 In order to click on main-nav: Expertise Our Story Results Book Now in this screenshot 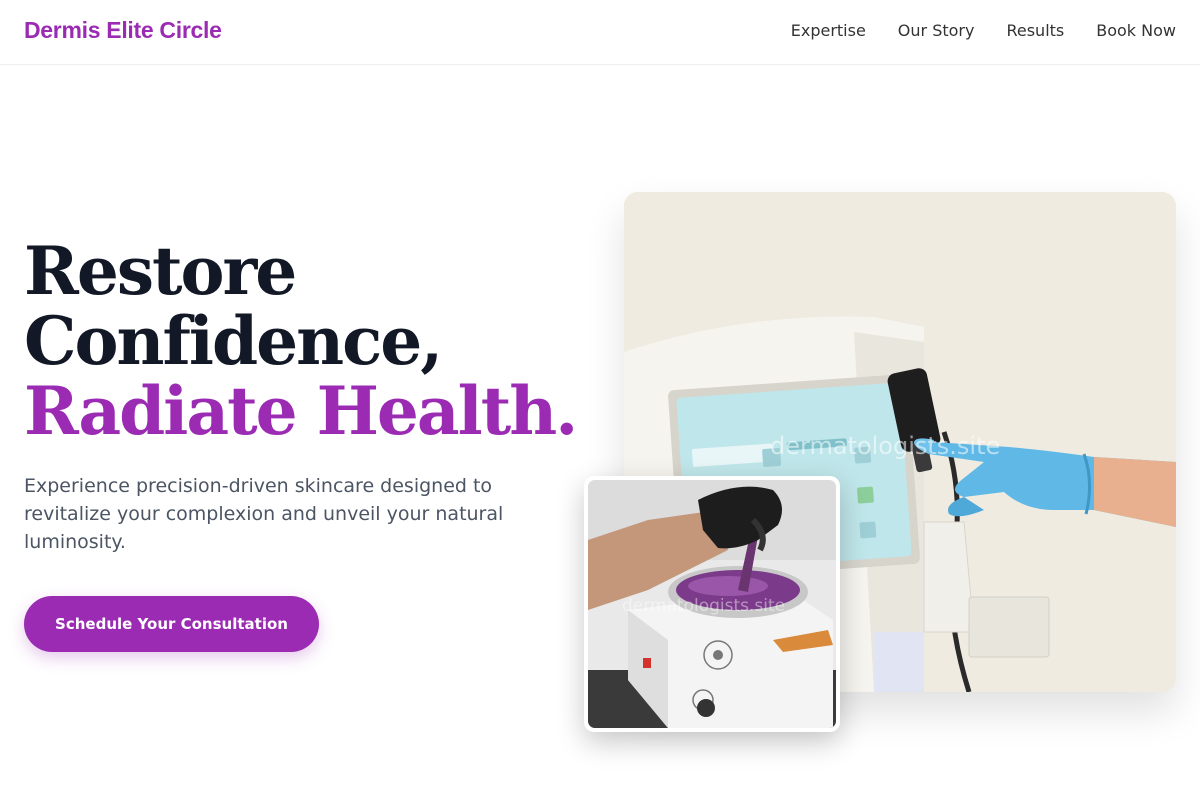, I will do `click(983, 30)`.